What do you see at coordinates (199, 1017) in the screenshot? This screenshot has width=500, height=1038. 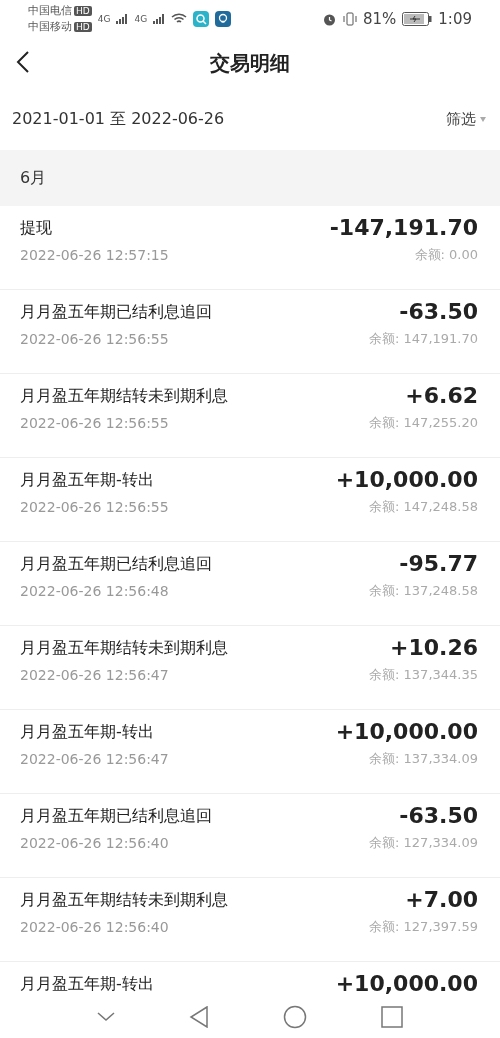 I see `back-nav-button` at bounding box center [199, 1017].